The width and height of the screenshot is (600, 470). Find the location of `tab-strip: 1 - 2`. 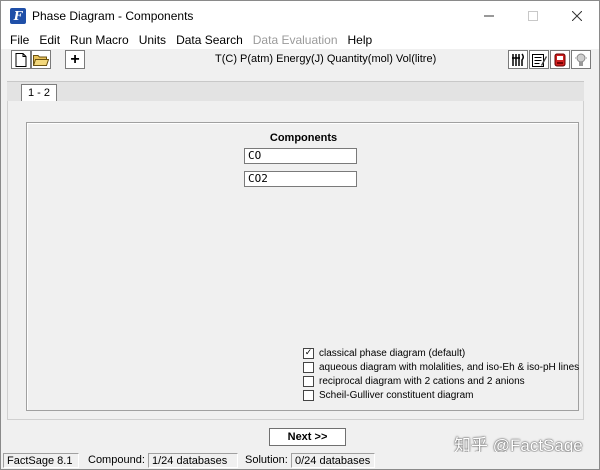

tab-strip: 1 - 2 is located at coordinates (295, 91).